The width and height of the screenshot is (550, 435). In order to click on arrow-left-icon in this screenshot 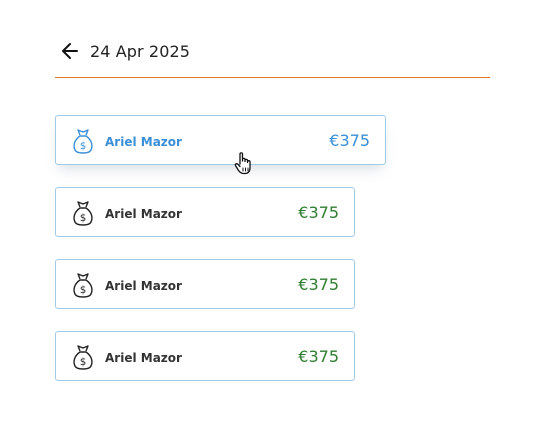, I will do `click(70, 51)`.